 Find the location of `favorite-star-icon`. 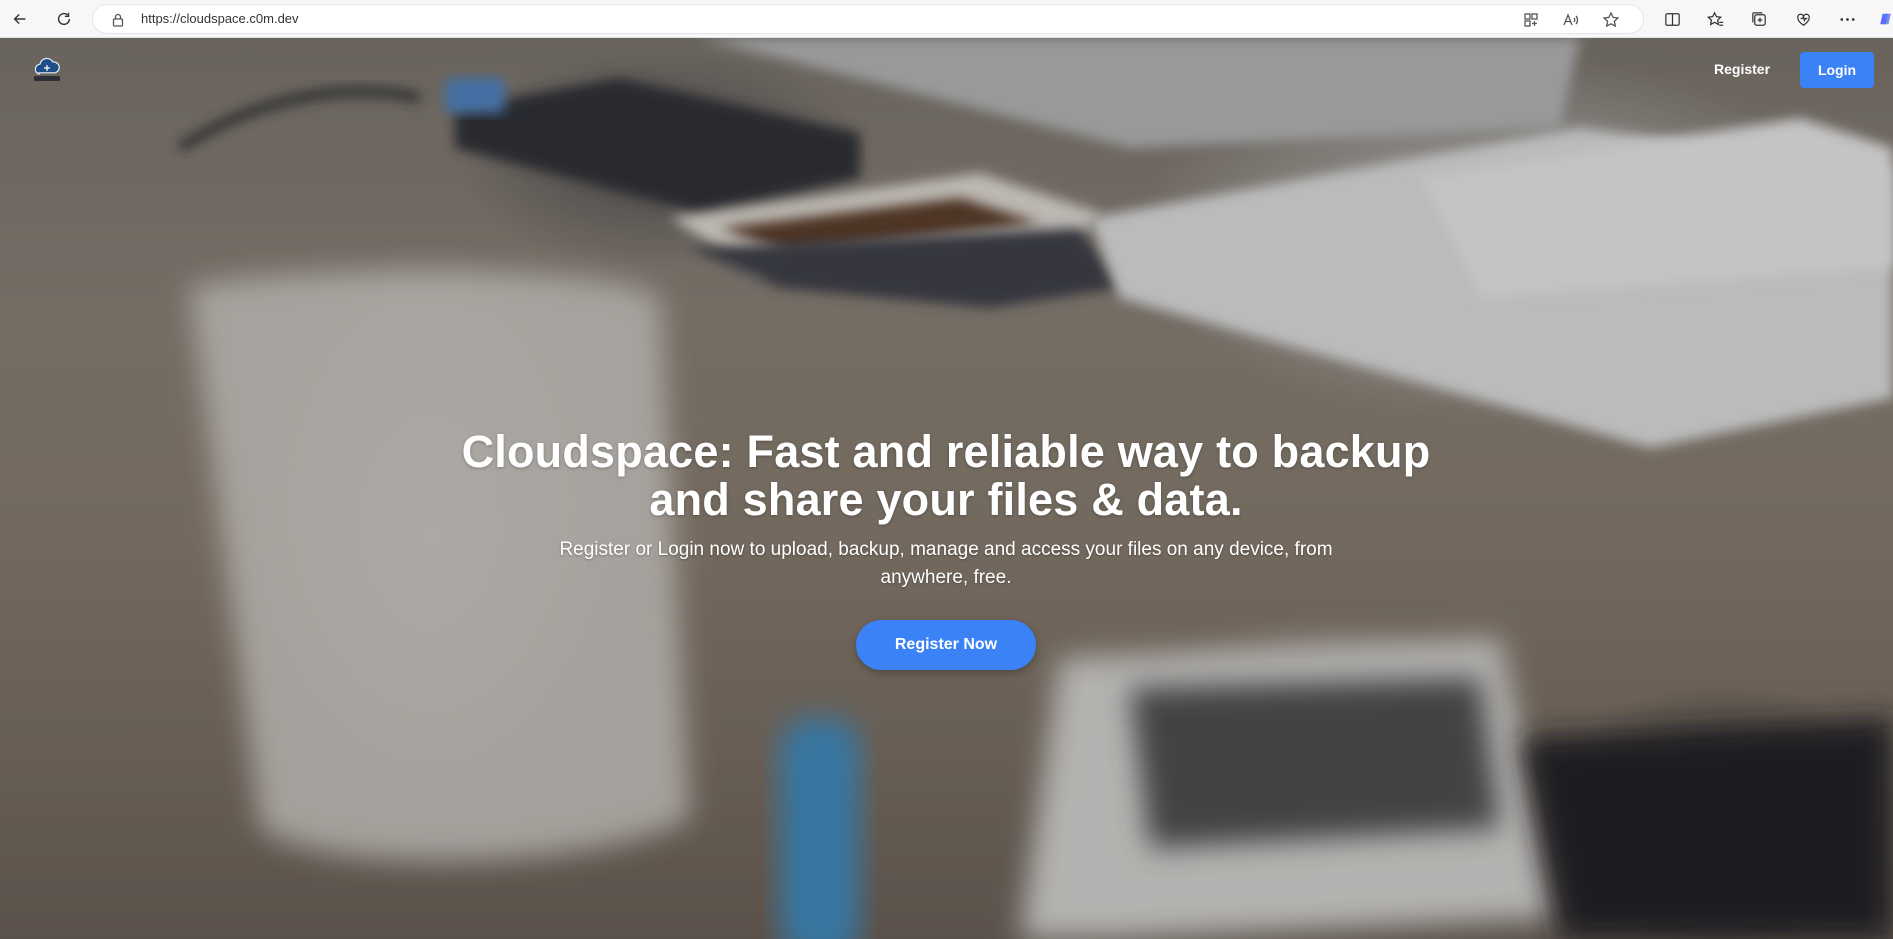

favorite-star-icon is located at coordinates (1611, 20).